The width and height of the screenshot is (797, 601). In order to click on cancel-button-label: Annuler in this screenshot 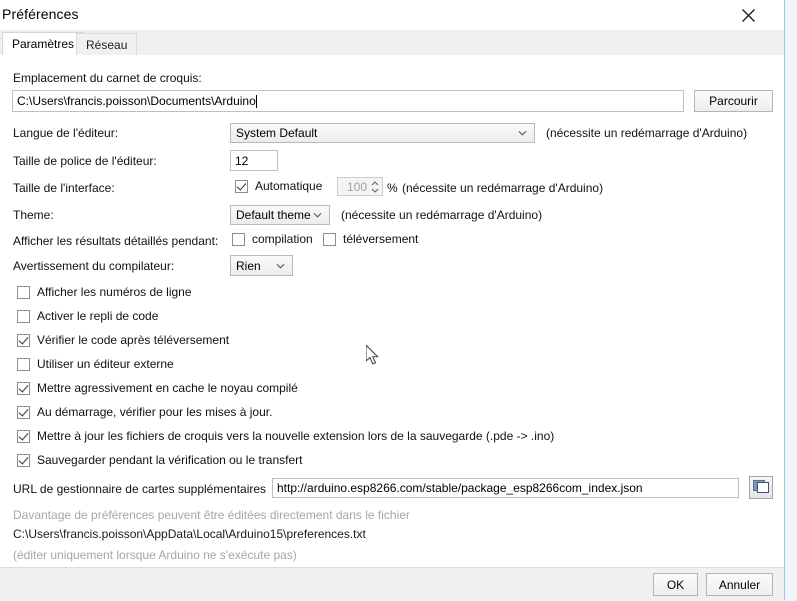, I will do `click(739, 584)`.